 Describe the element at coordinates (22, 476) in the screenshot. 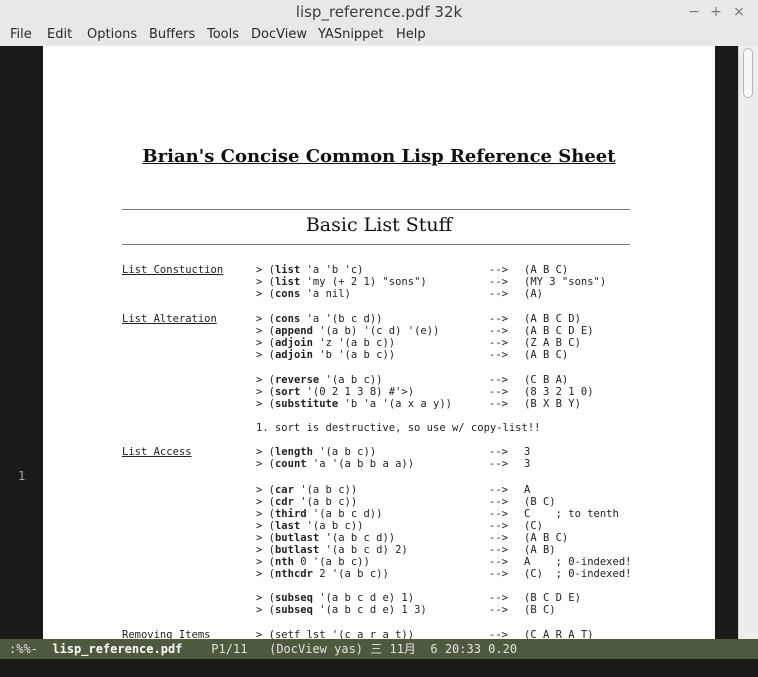

I see `fringe-line-number: 1` at that location.